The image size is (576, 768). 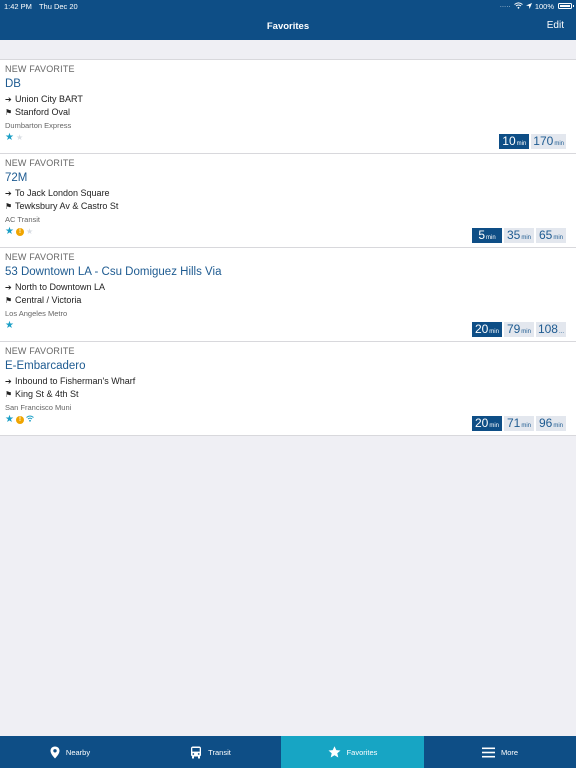 I want to click on menu-icon, so click(x=488, y=752).